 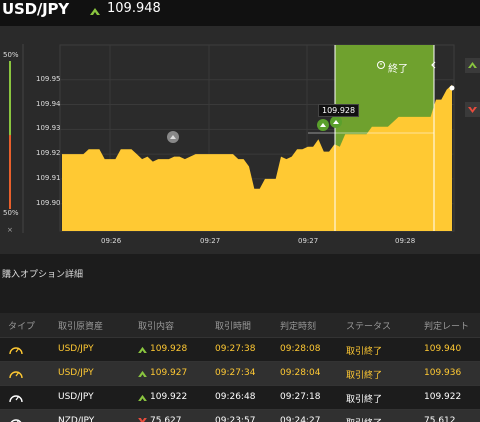 What do you see at coordinates (235, 419) in the screenshot?
I see `time-cell: 09:23:57` at bounding box center [235, 419].